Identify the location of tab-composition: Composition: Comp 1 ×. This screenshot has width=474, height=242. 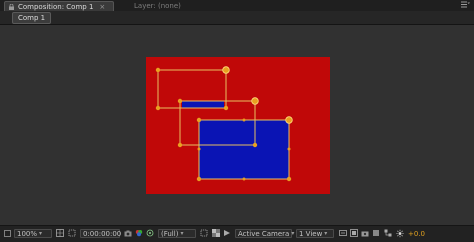
(59, 6).